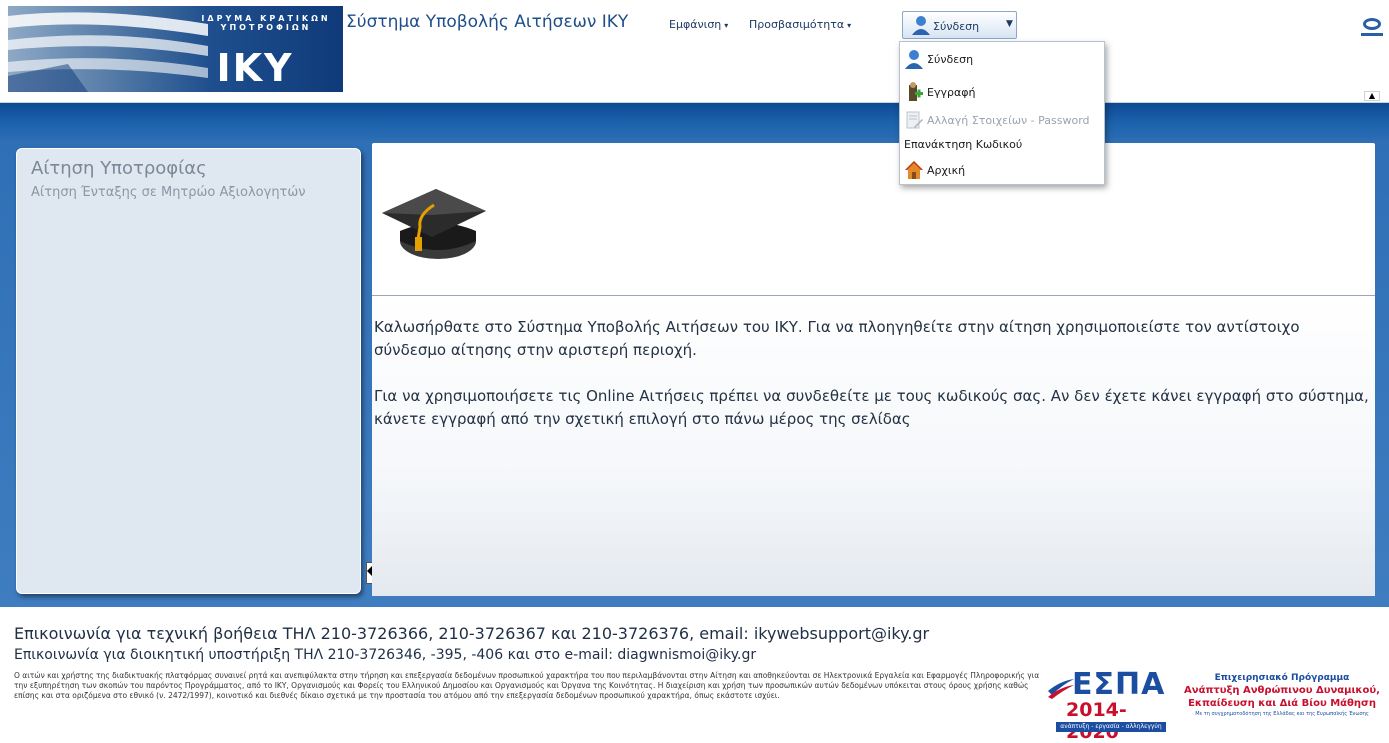 This screenshot has height=743, width=1389. I want to click on menu-accessibility: Προσβασιμότητα ▾, so click(800, 24).